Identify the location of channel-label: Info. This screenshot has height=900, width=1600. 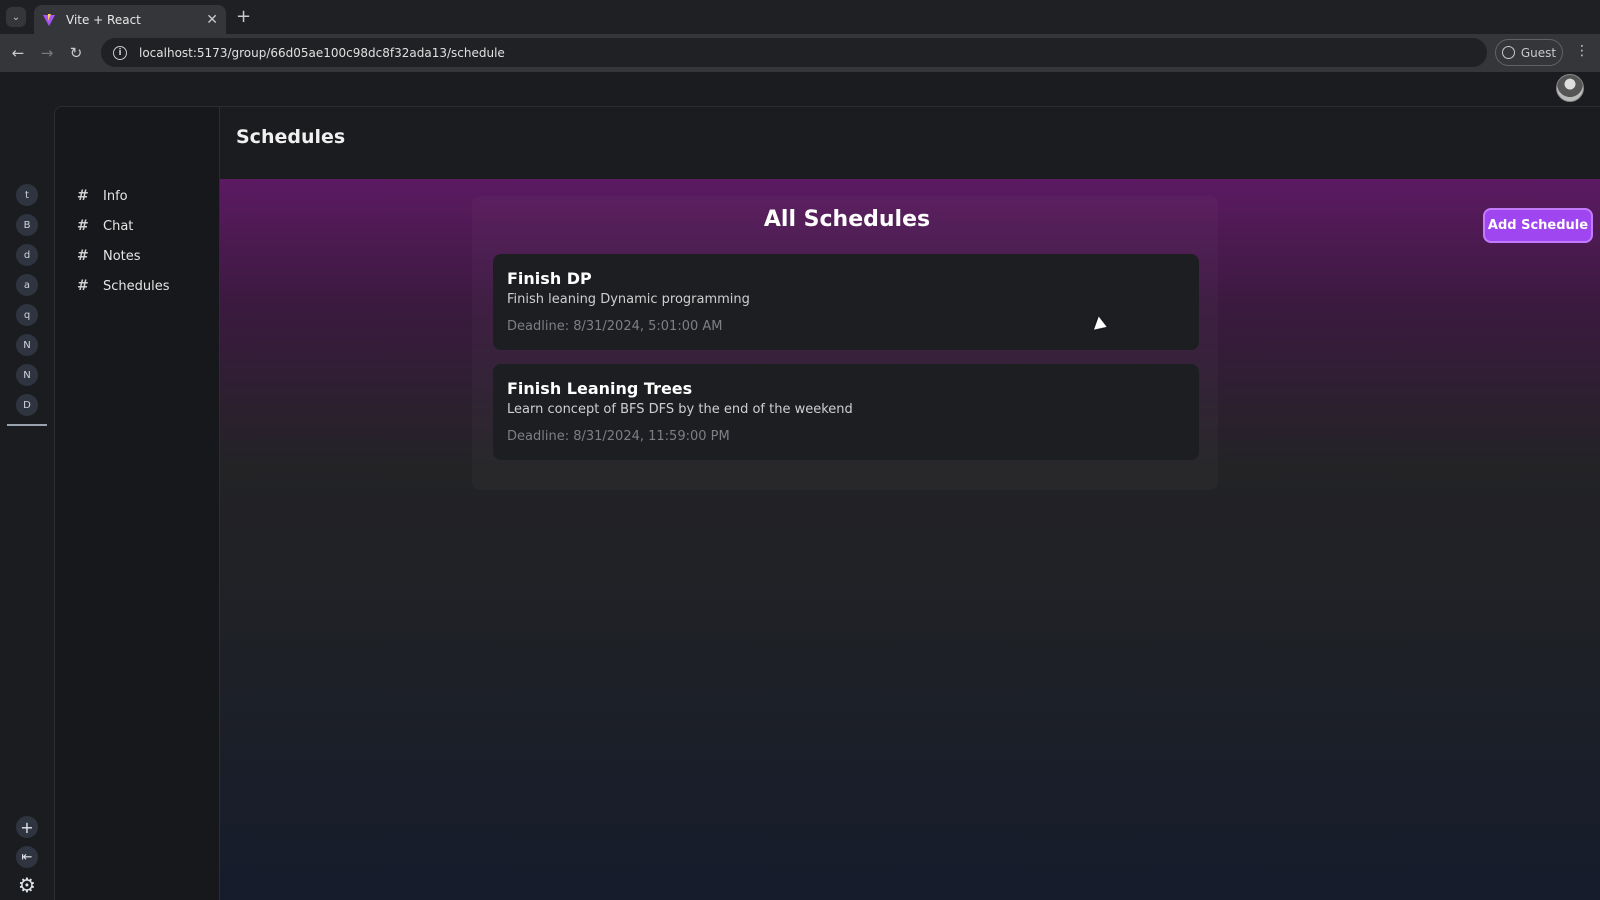
(115, 196).